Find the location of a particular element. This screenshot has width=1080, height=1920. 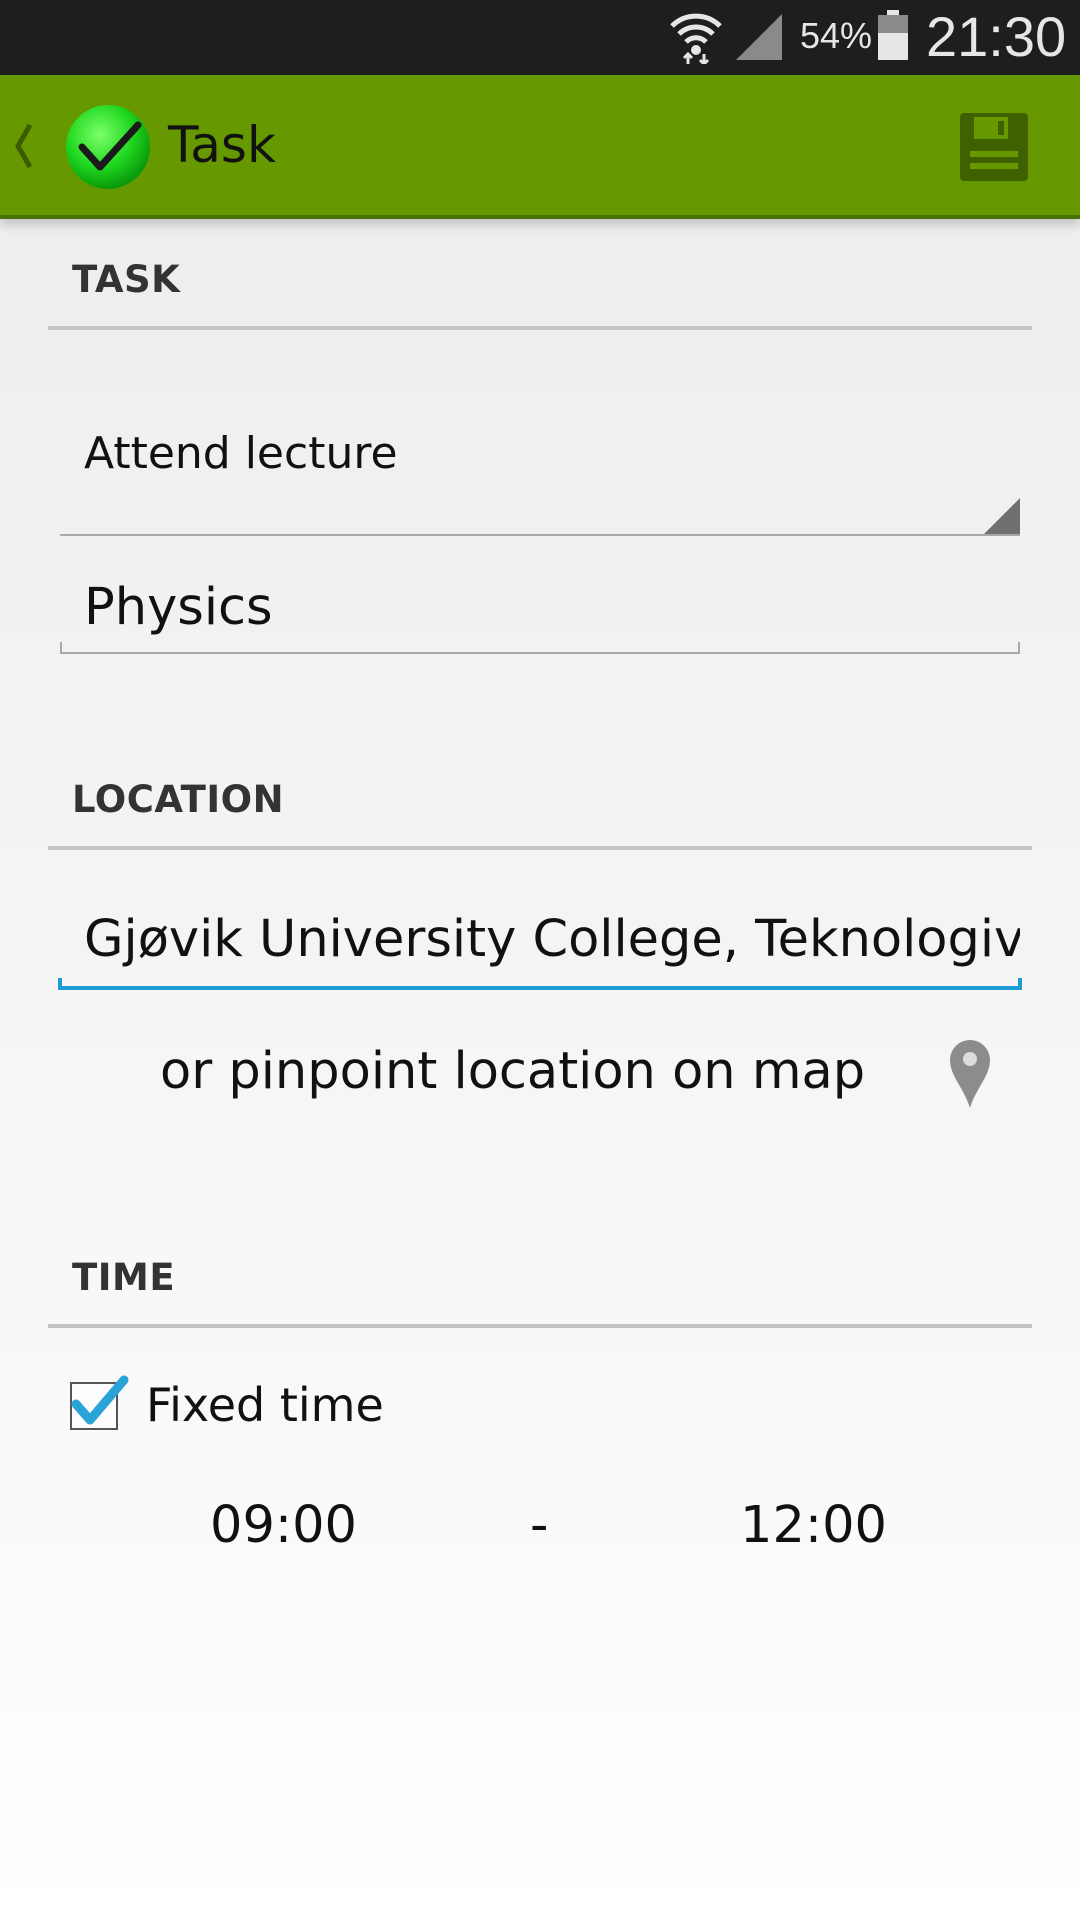

task-type-spinner: Attend lecture is located at coordinates (540, 468).